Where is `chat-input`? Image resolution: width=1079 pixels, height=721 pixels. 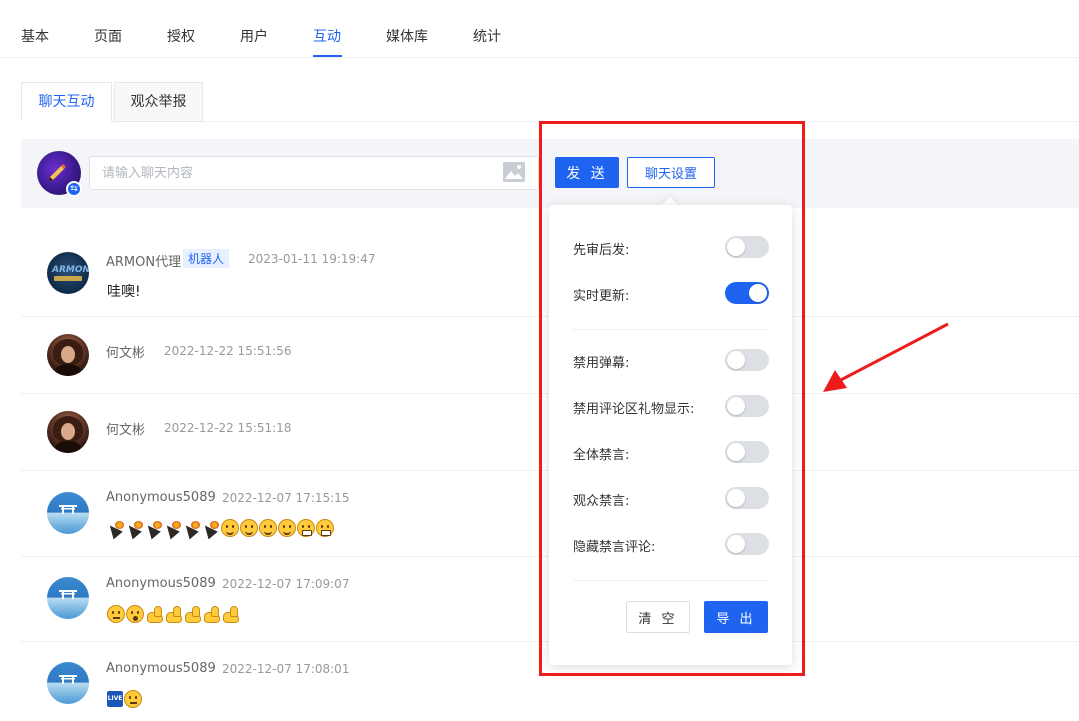
chat-input is located at coordinates (314, 173).